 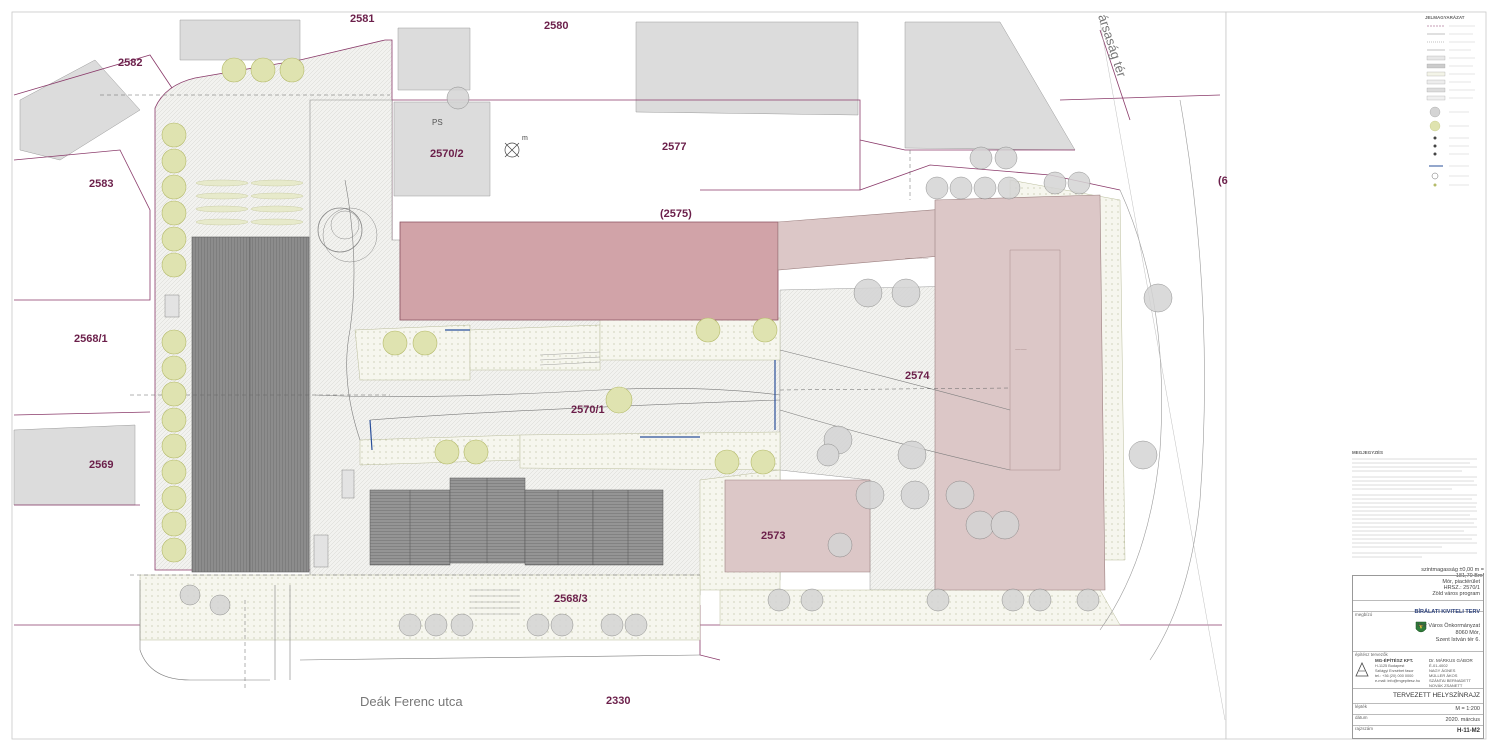 I want to click on street-deak-ferenc: Deák Ferenc utca, so click(x=411, y=701).